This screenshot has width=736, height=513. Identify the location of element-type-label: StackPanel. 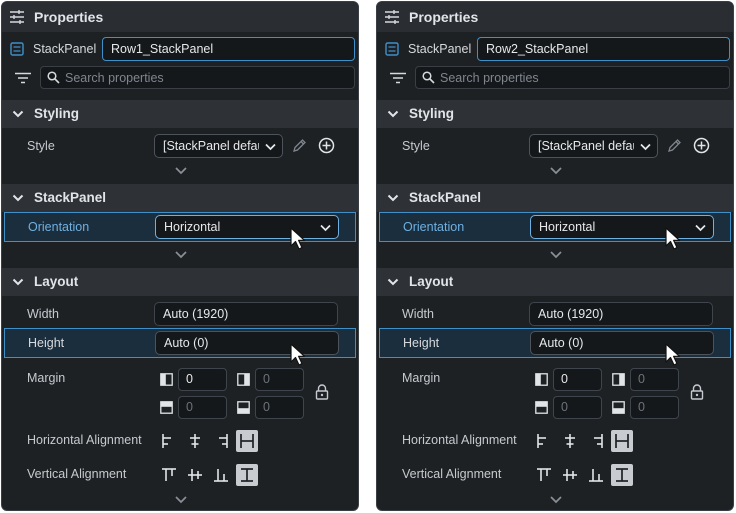
(65, 49).